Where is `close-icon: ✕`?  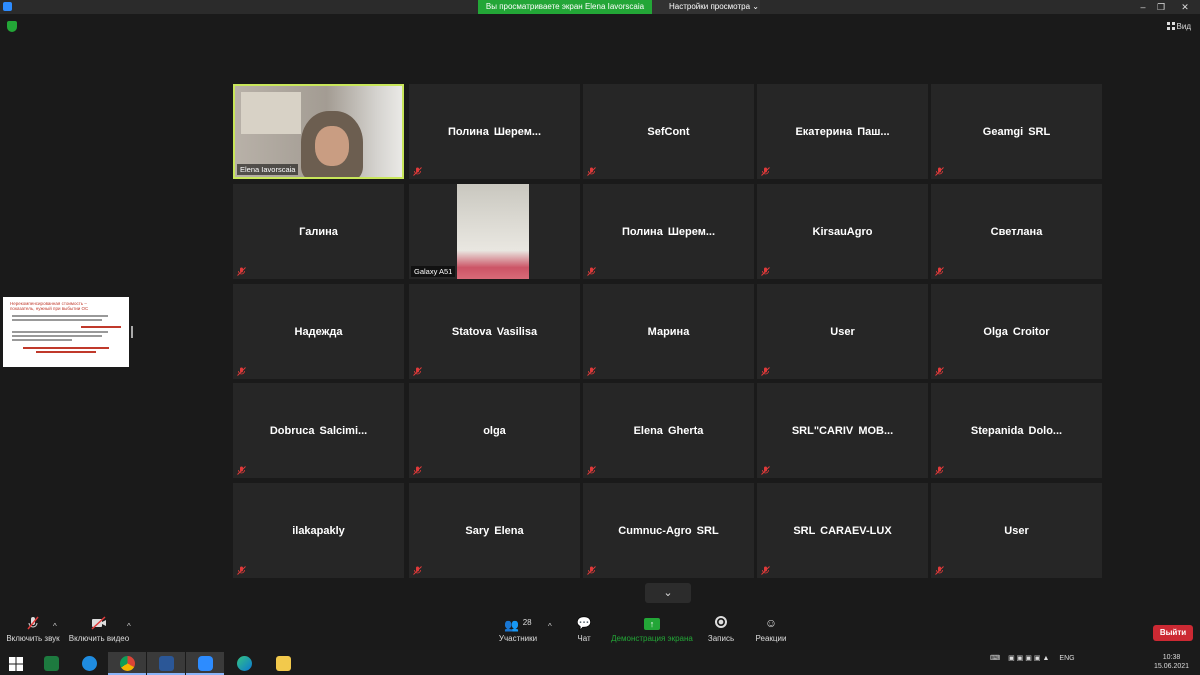
close-icon: ✕ is located at coordinates (1185, 7).